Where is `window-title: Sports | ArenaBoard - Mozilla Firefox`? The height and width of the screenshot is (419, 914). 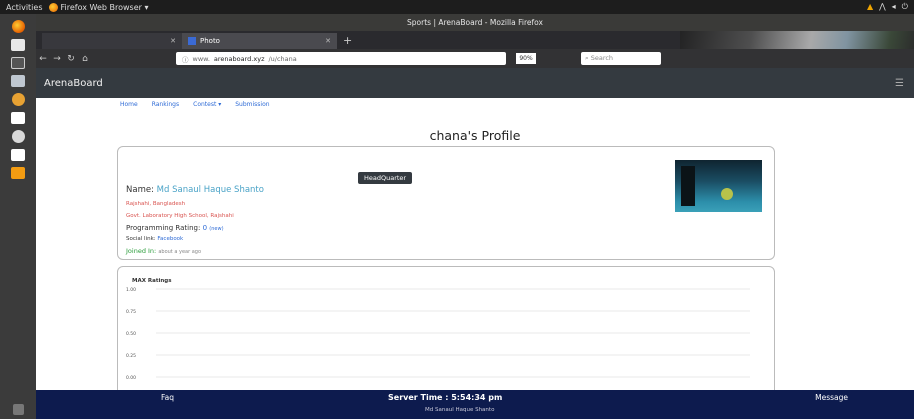
window-title: Sports | ArenaBoard - Mozilla Firefox is located at coordinates (475, 22).